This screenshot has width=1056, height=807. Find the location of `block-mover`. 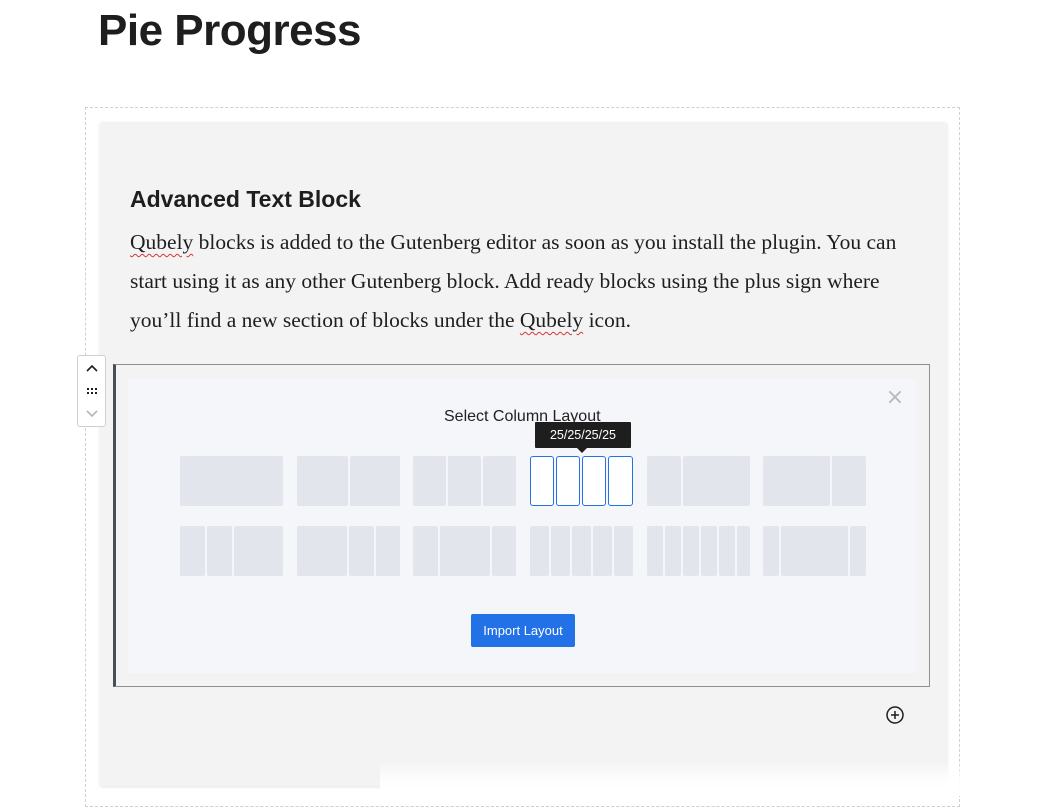

block-mover is located at coordinates (91, 391).